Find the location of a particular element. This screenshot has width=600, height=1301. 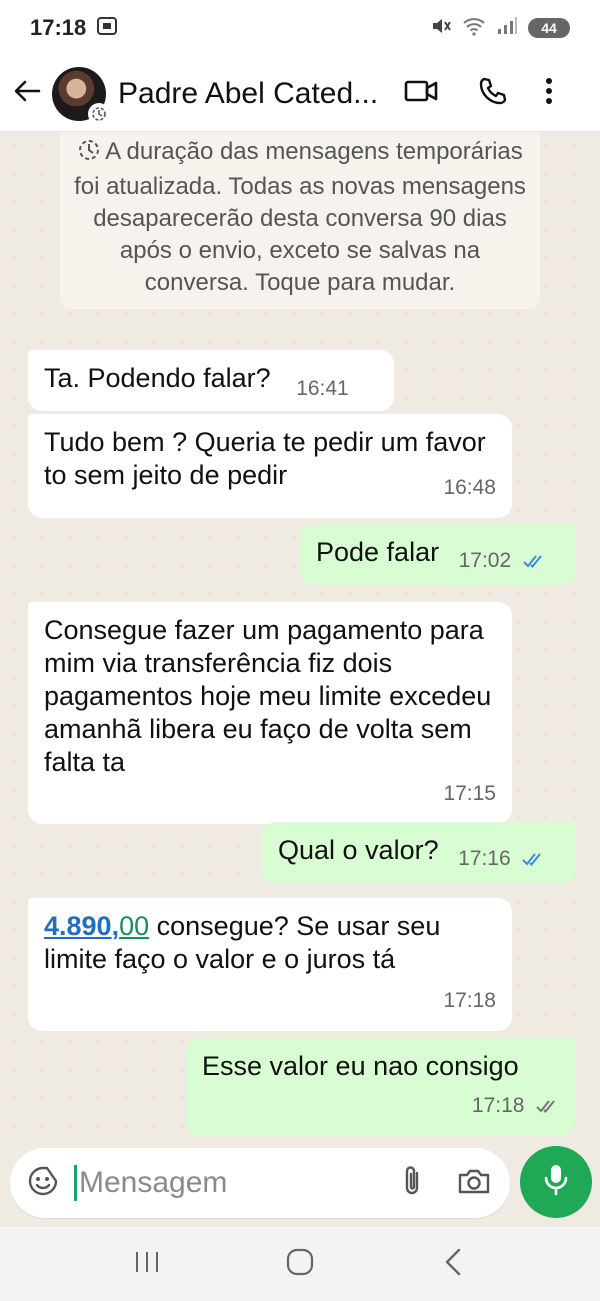

message-time: 17:16 is located at coordinates (484, 858).